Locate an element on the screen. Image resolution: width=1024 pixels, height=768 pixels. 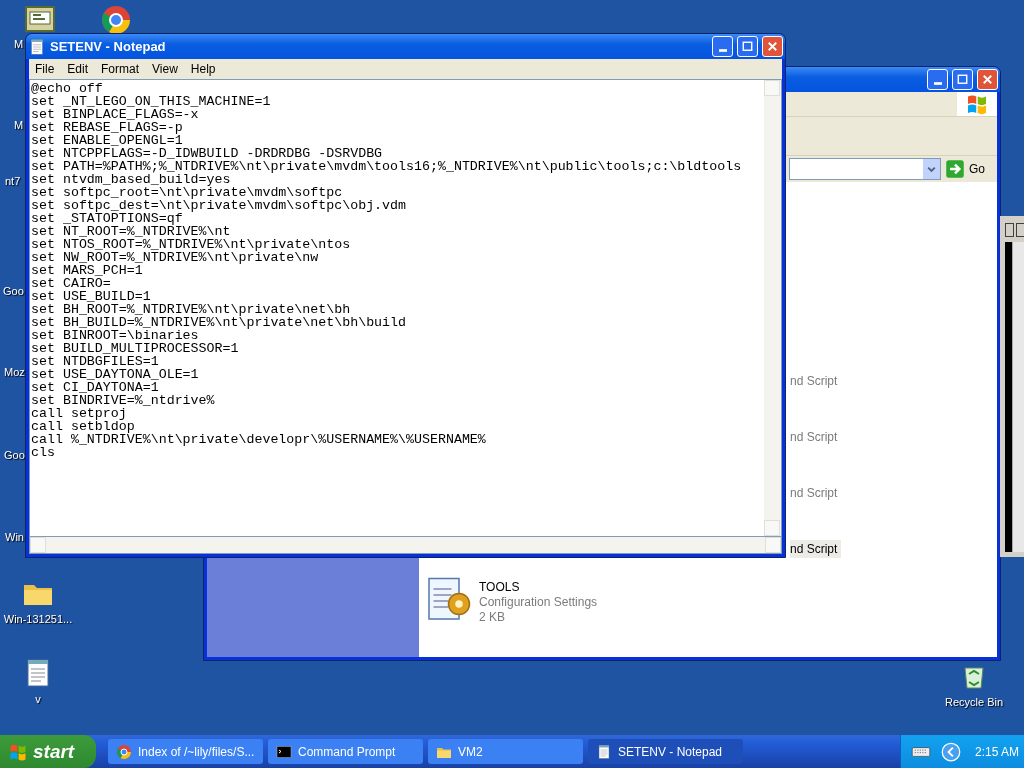
icon-label: v is located at coordinates (38, 699).